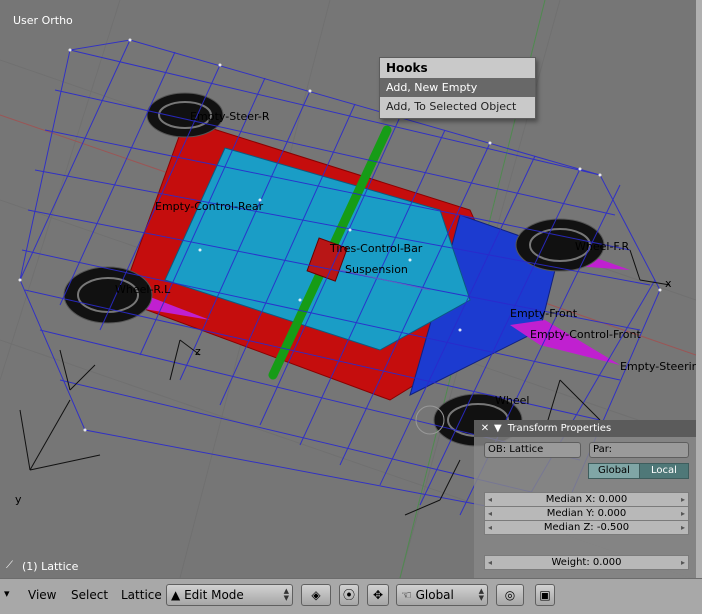 Image resolution: width=702 pixels, height=614 pixels. Describe the element at coordinates (376, 248) in the screenshot. I see `label-tires-control-bar: Tires-Control-Bar` at that location.